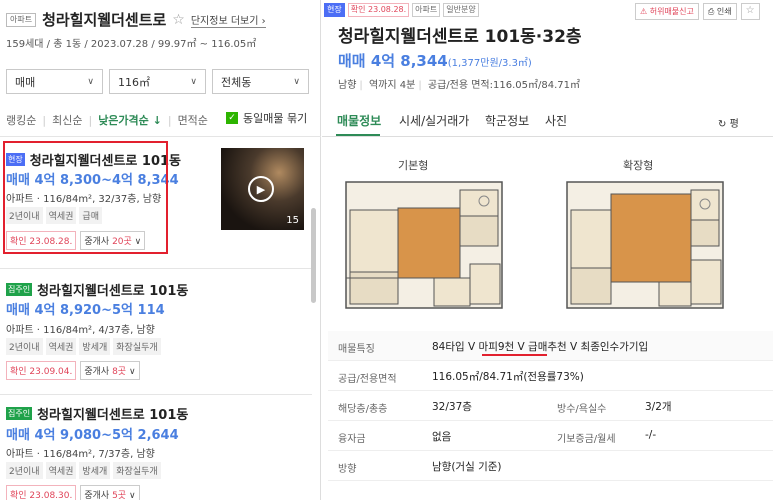  I want to click on checkbox-checked-icon: ✓, so click(232, 118).